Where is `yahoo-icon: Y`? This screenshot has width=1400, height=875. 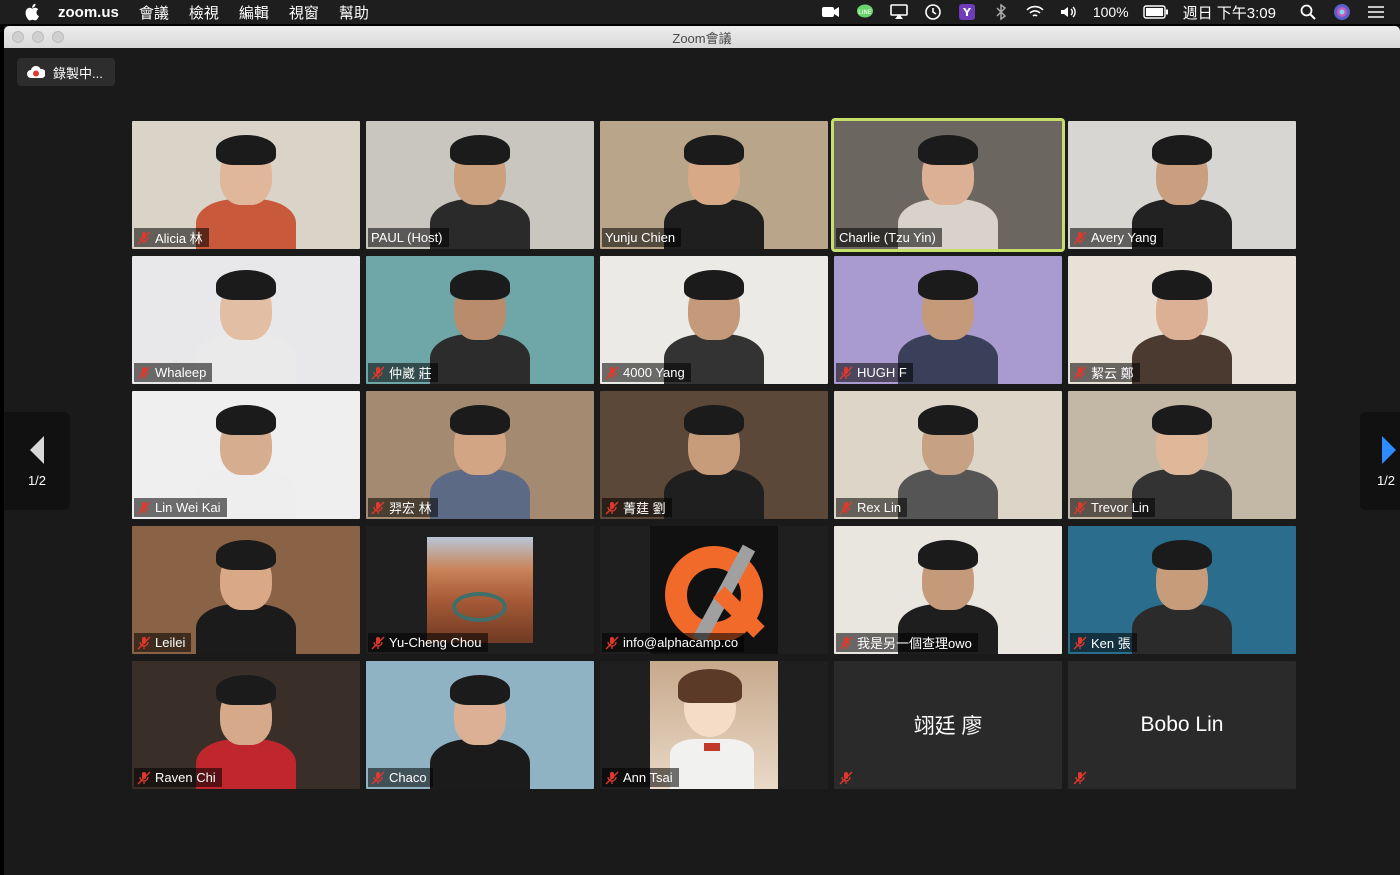
yahoo-icon: Y is located at coordinates (967, 12).